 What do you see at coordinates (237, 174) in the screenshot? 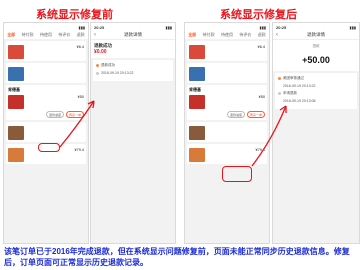
I see `highlight-box-after` at bounding box center [237, 174].